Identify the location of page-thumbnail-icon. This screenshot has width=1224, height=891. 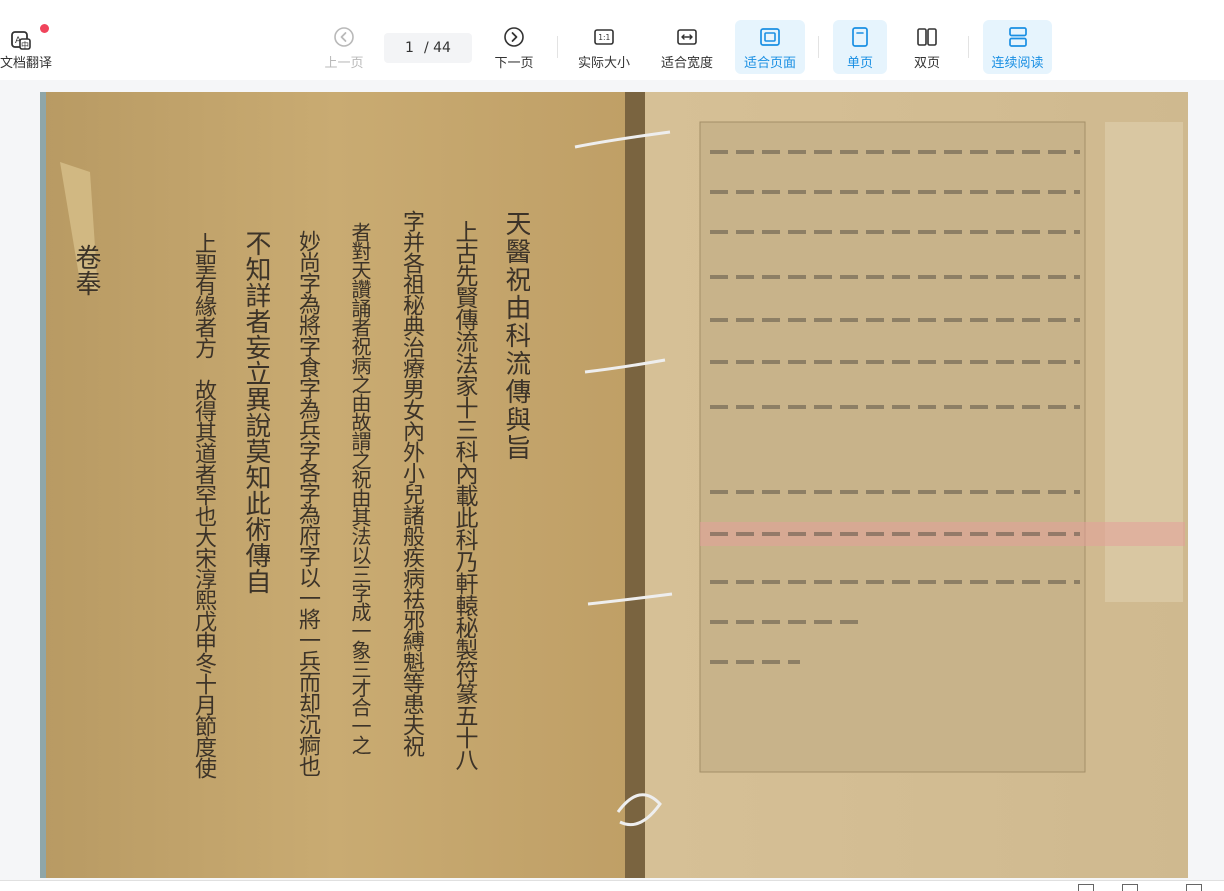
(1086, 887).